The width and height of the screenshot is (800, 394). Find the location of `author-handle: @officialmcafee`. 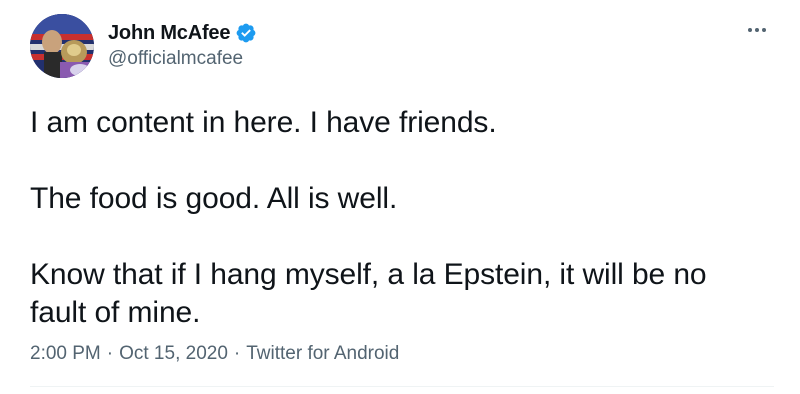

author-handle: @officialmcafee is located at coordinates (182, 59).